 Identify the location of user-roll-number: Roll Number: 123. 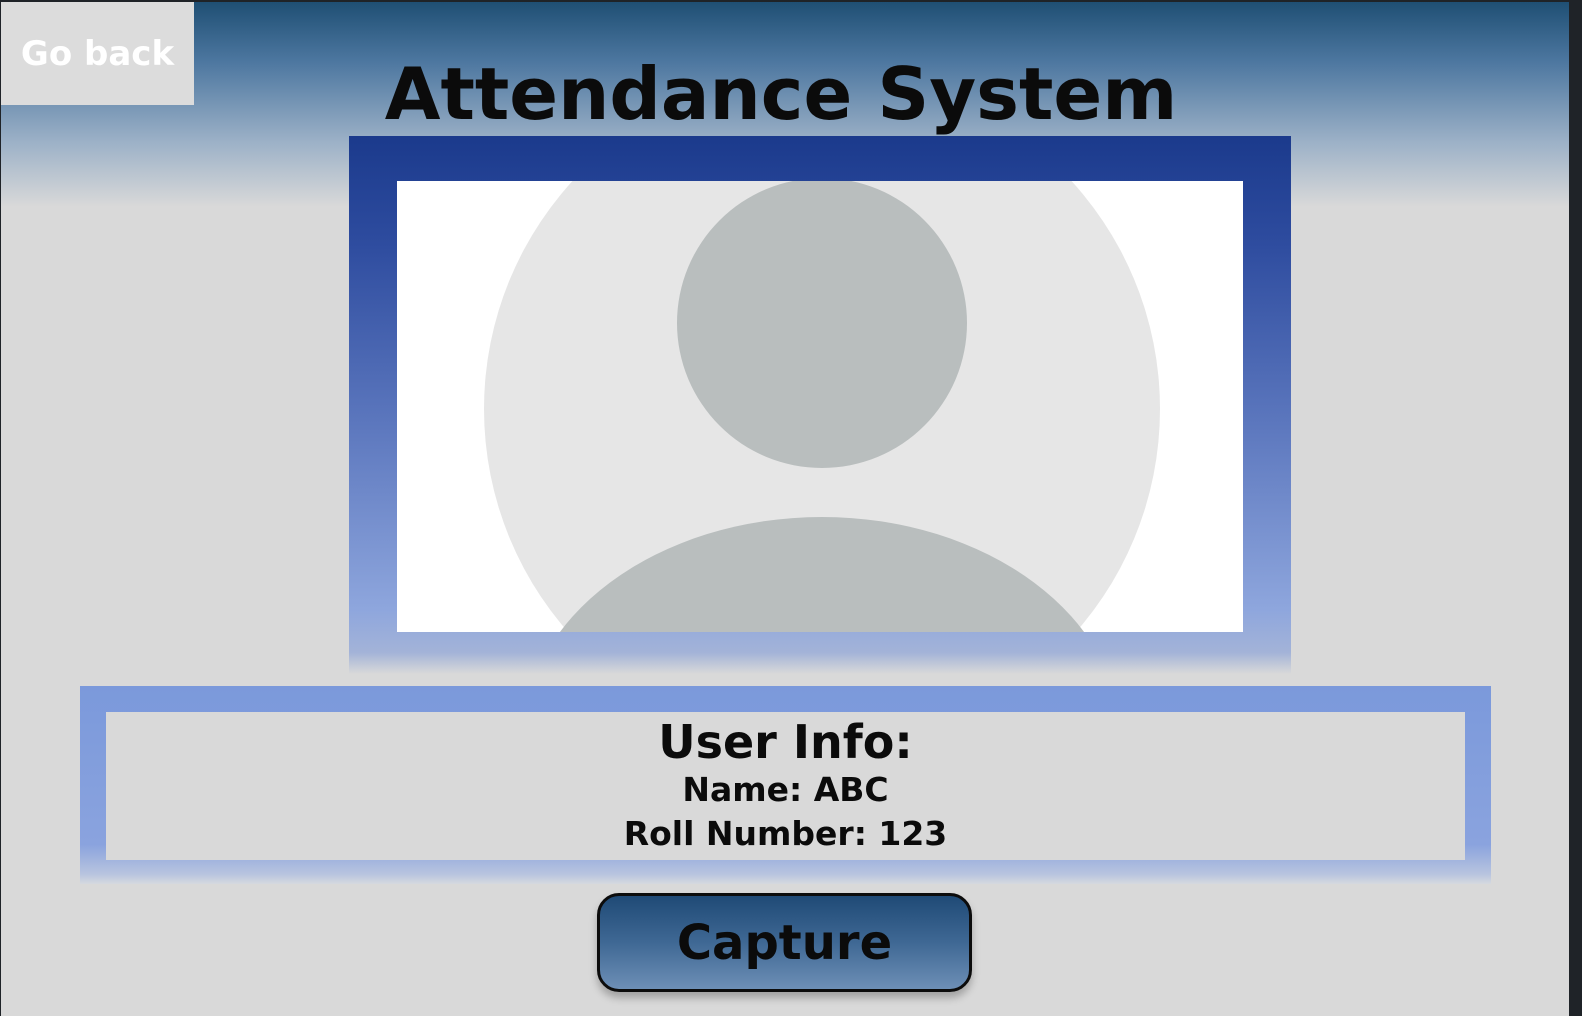
(785, 833).